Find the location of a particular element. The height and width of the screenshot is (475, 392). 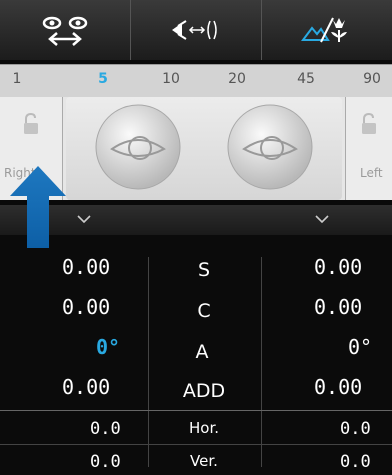

prism-vertical-label: Ver. is located at coordinates (204, 461).